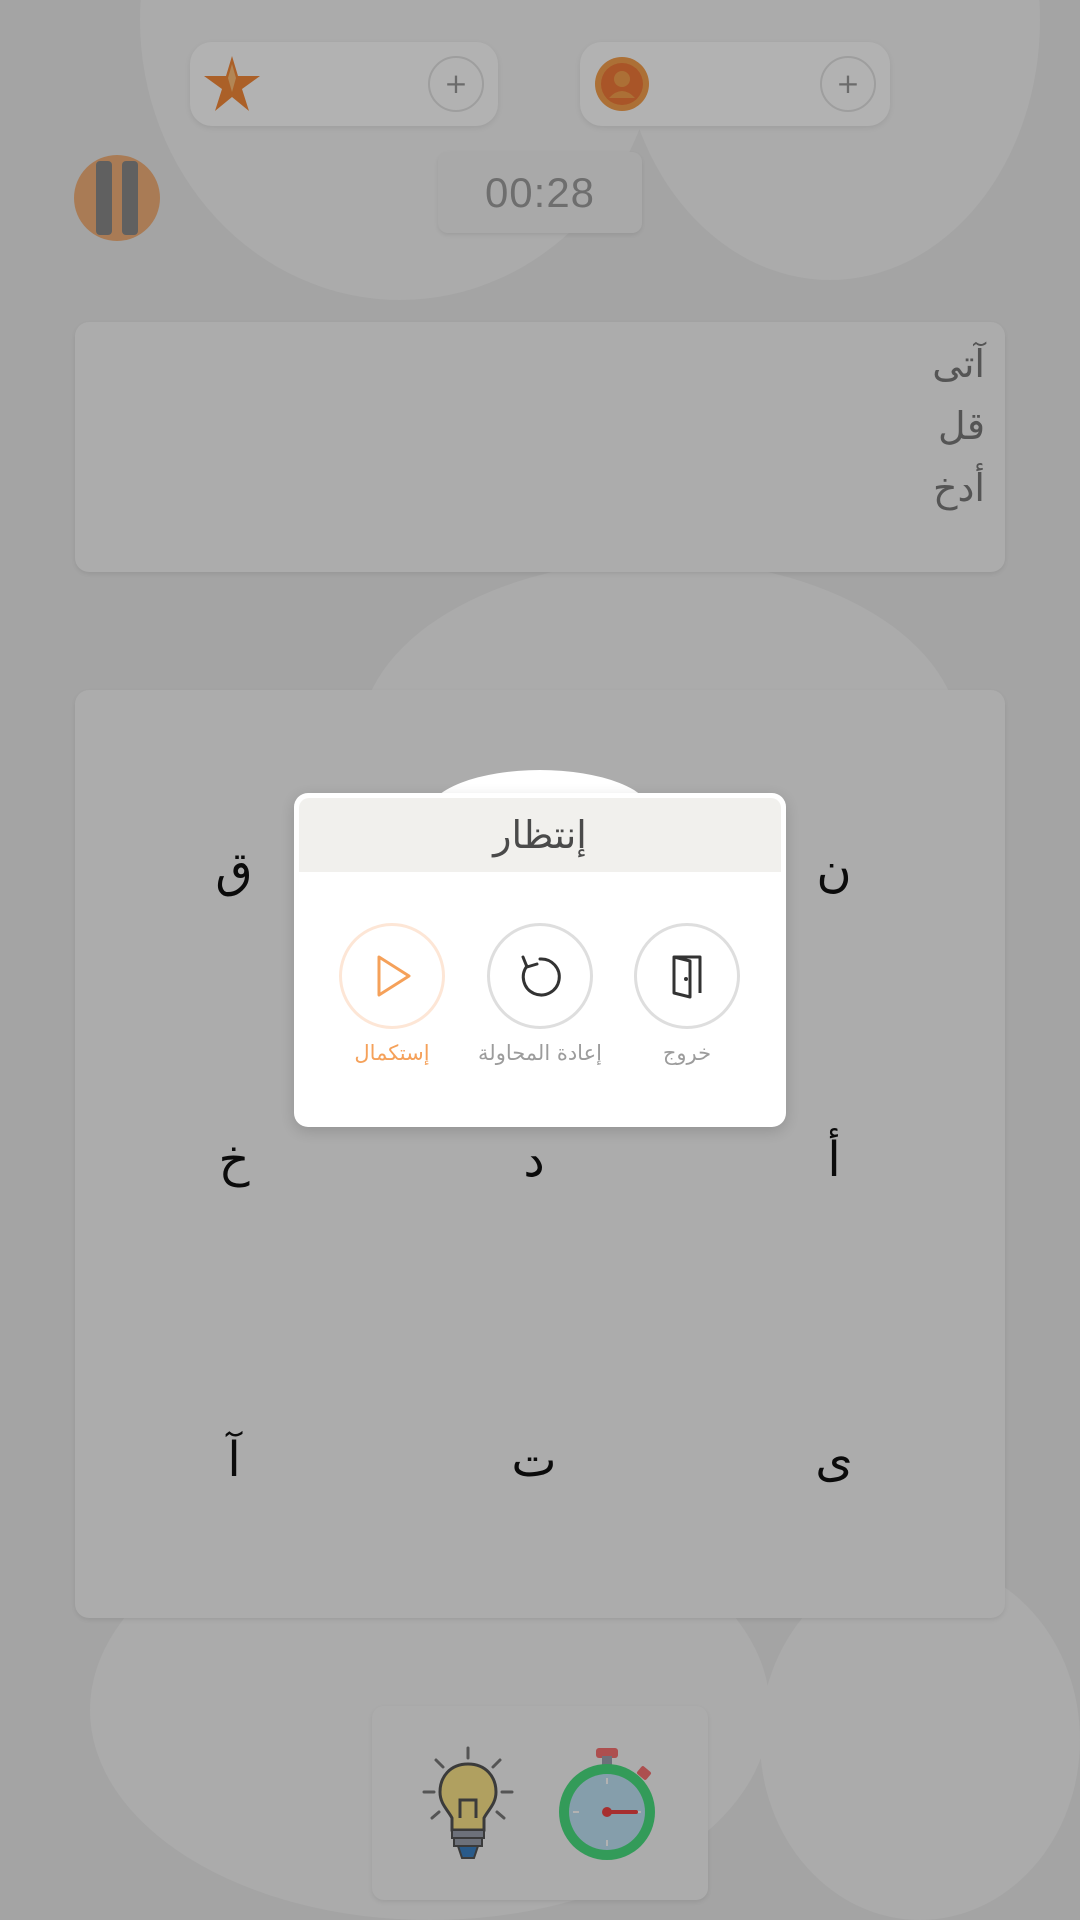 The image size is (1080, 1920). I want to click on exit-button: خروج, so click(687, 1003).